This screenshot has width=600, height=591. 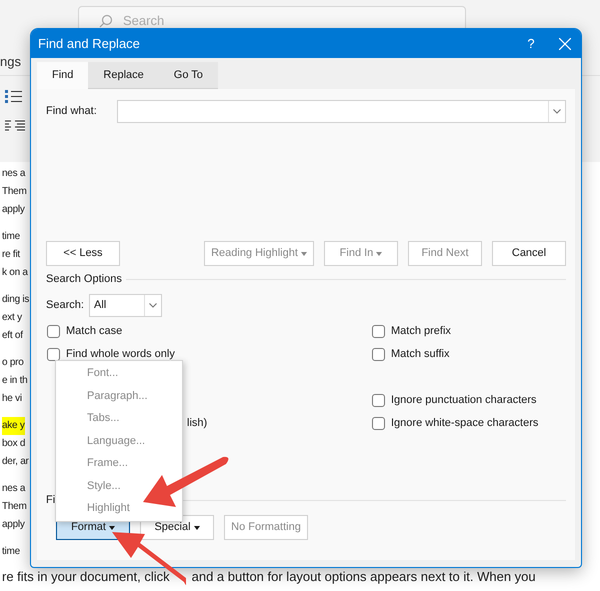 I want to click on document-text: der, ar, so click(x=15, y=462).